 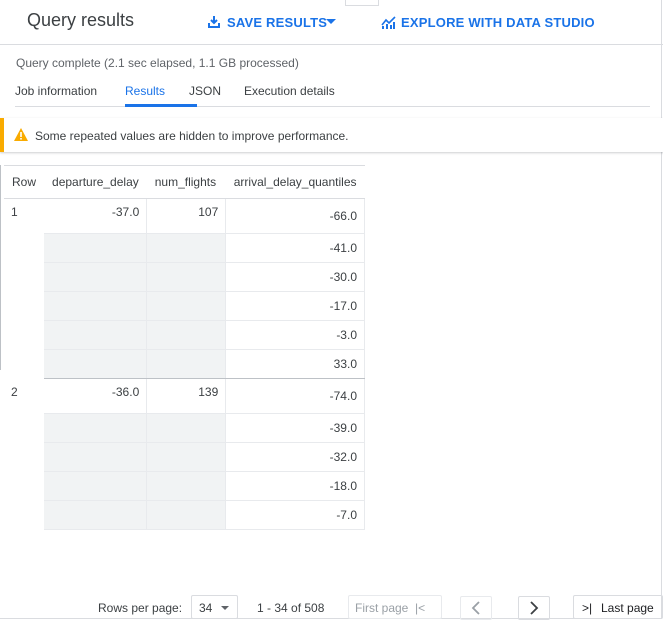 What do you see at coordinates (627, 608) in the screenshot?
I see `last-page-label: Last page` at bounding box center [627, 608].